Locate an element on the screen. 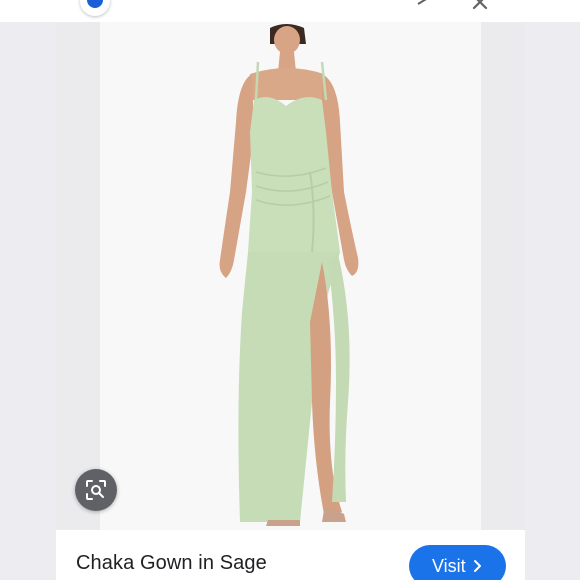  close-icon is located at coordinates (480, 5).